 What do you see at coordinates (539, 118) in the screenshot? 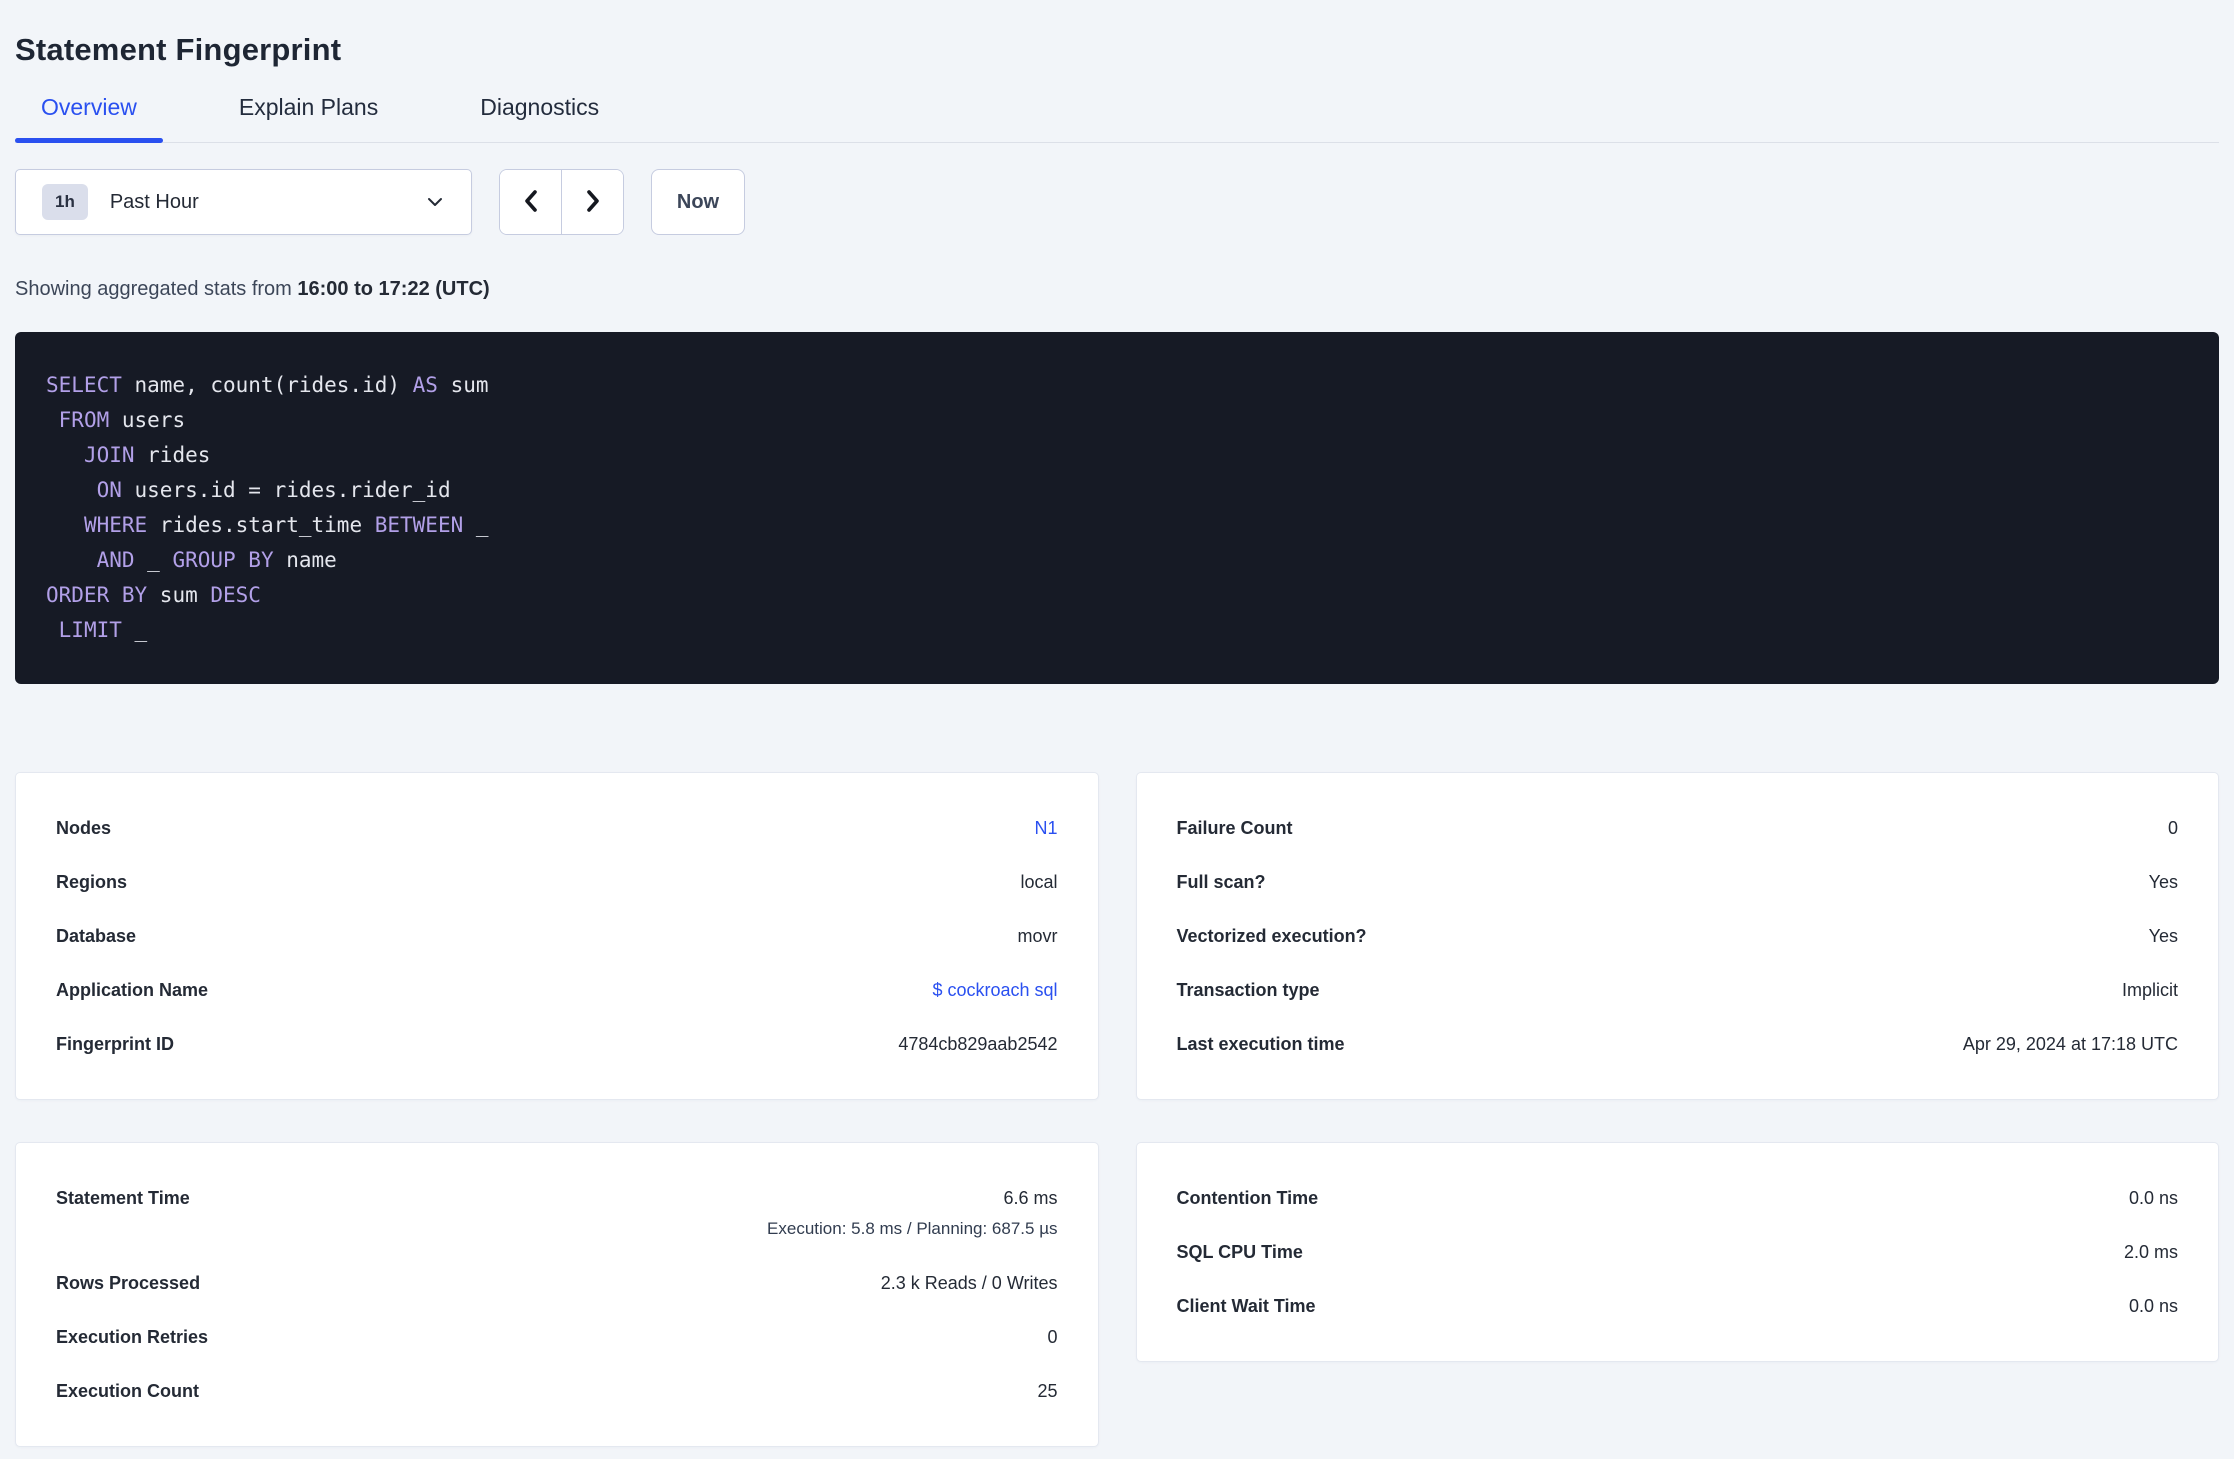
I see `tab-diagnostics: Diagnostics` at bounding box center [539, 118].